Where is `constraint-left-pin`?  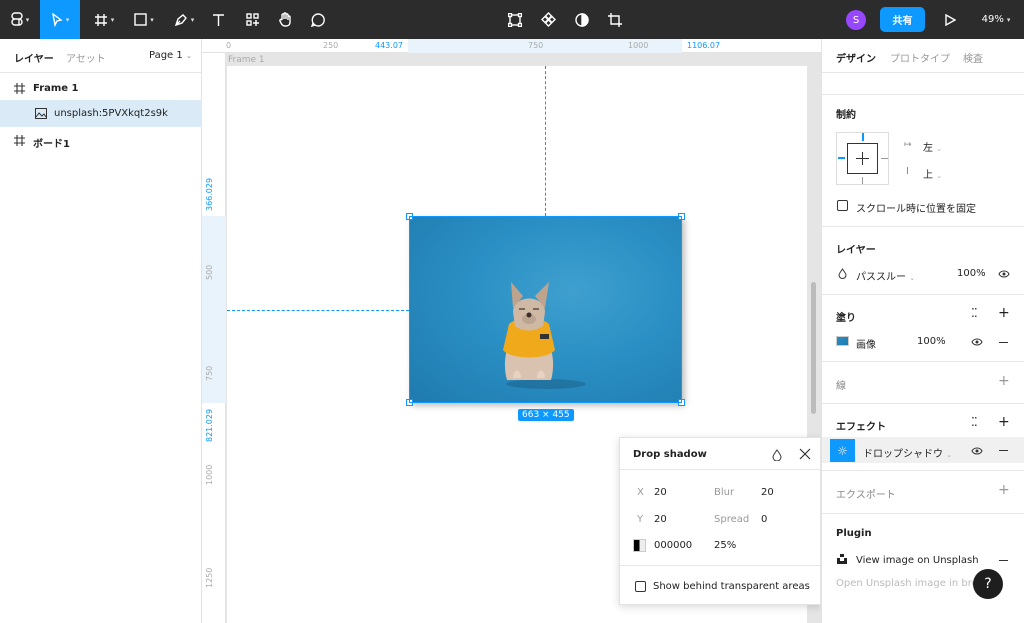 constraint-left-pin is located at coordinates (841, 158).